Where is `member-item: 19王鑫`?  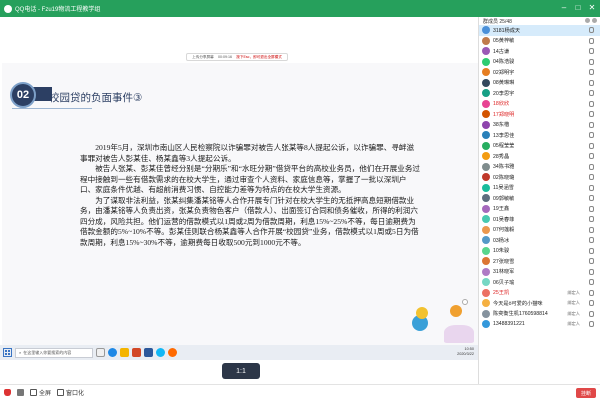
member-item: 19王鑫 is located at coordinates (539, 209).